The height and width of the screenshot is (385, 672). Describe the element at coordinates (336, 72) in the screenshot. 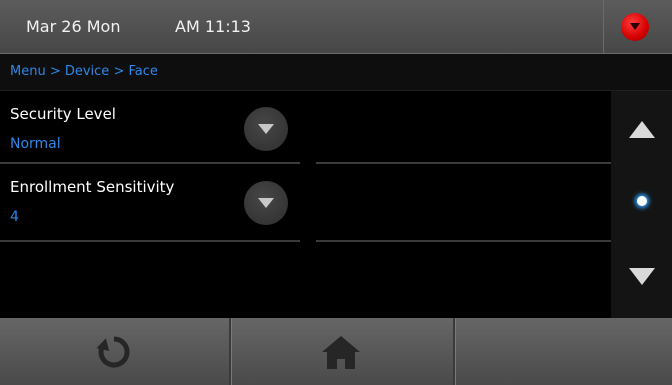

I see `breadcrumb: Menu > Device > Face` at that location.